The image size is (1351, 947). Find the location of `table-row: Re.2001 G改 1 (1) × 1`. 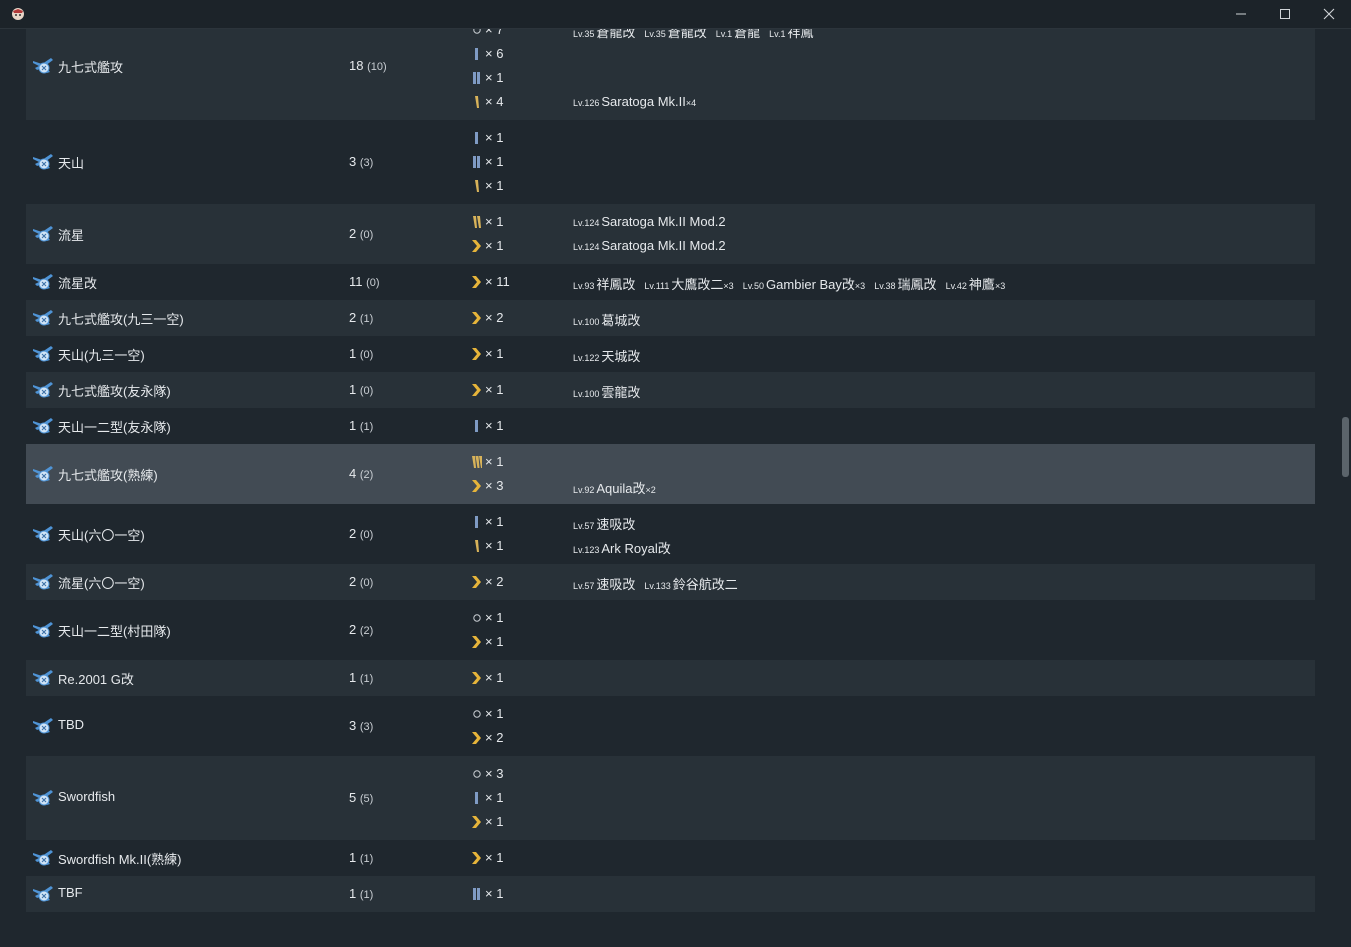

table-row: Re.2001 G改 1 (1) × 1 is located at coordinates (670, 678).